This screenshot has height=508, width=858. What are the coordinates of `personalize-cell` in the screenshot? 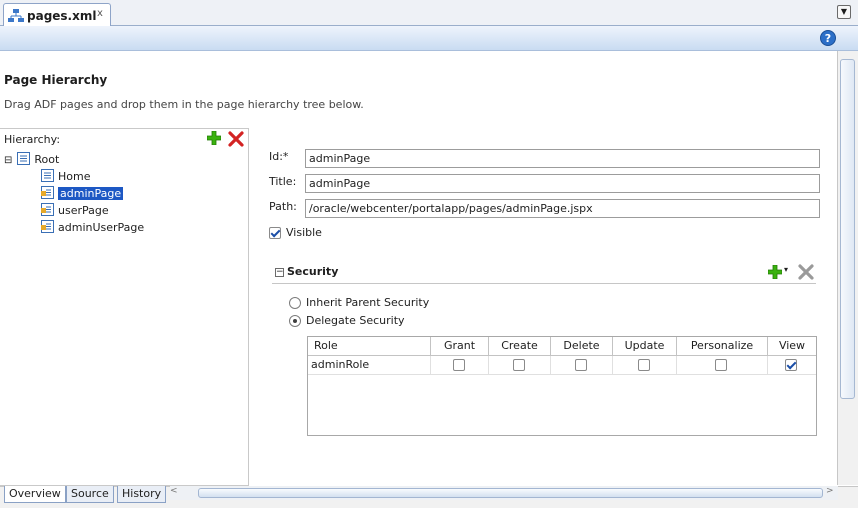 It's located at (722, 365).